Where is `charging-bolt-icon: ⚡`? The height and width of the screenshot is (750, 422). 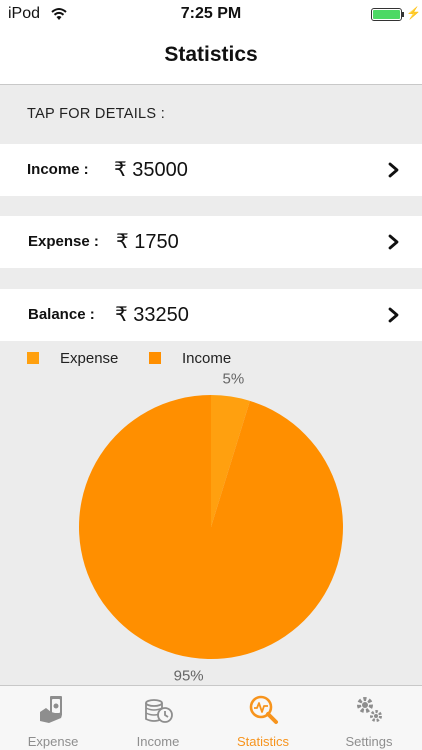
charging-bolt-icon: ⚡ is located at coordinates (413, 13).